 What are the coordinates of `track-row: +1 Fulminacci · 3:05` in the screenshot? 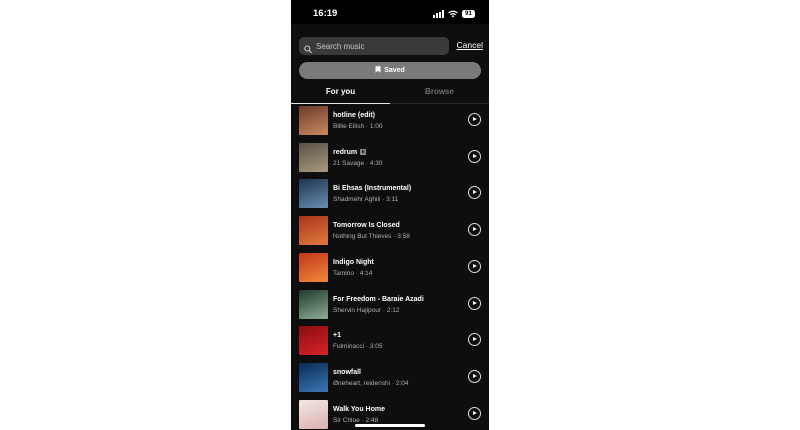 It's located at (390, 343).